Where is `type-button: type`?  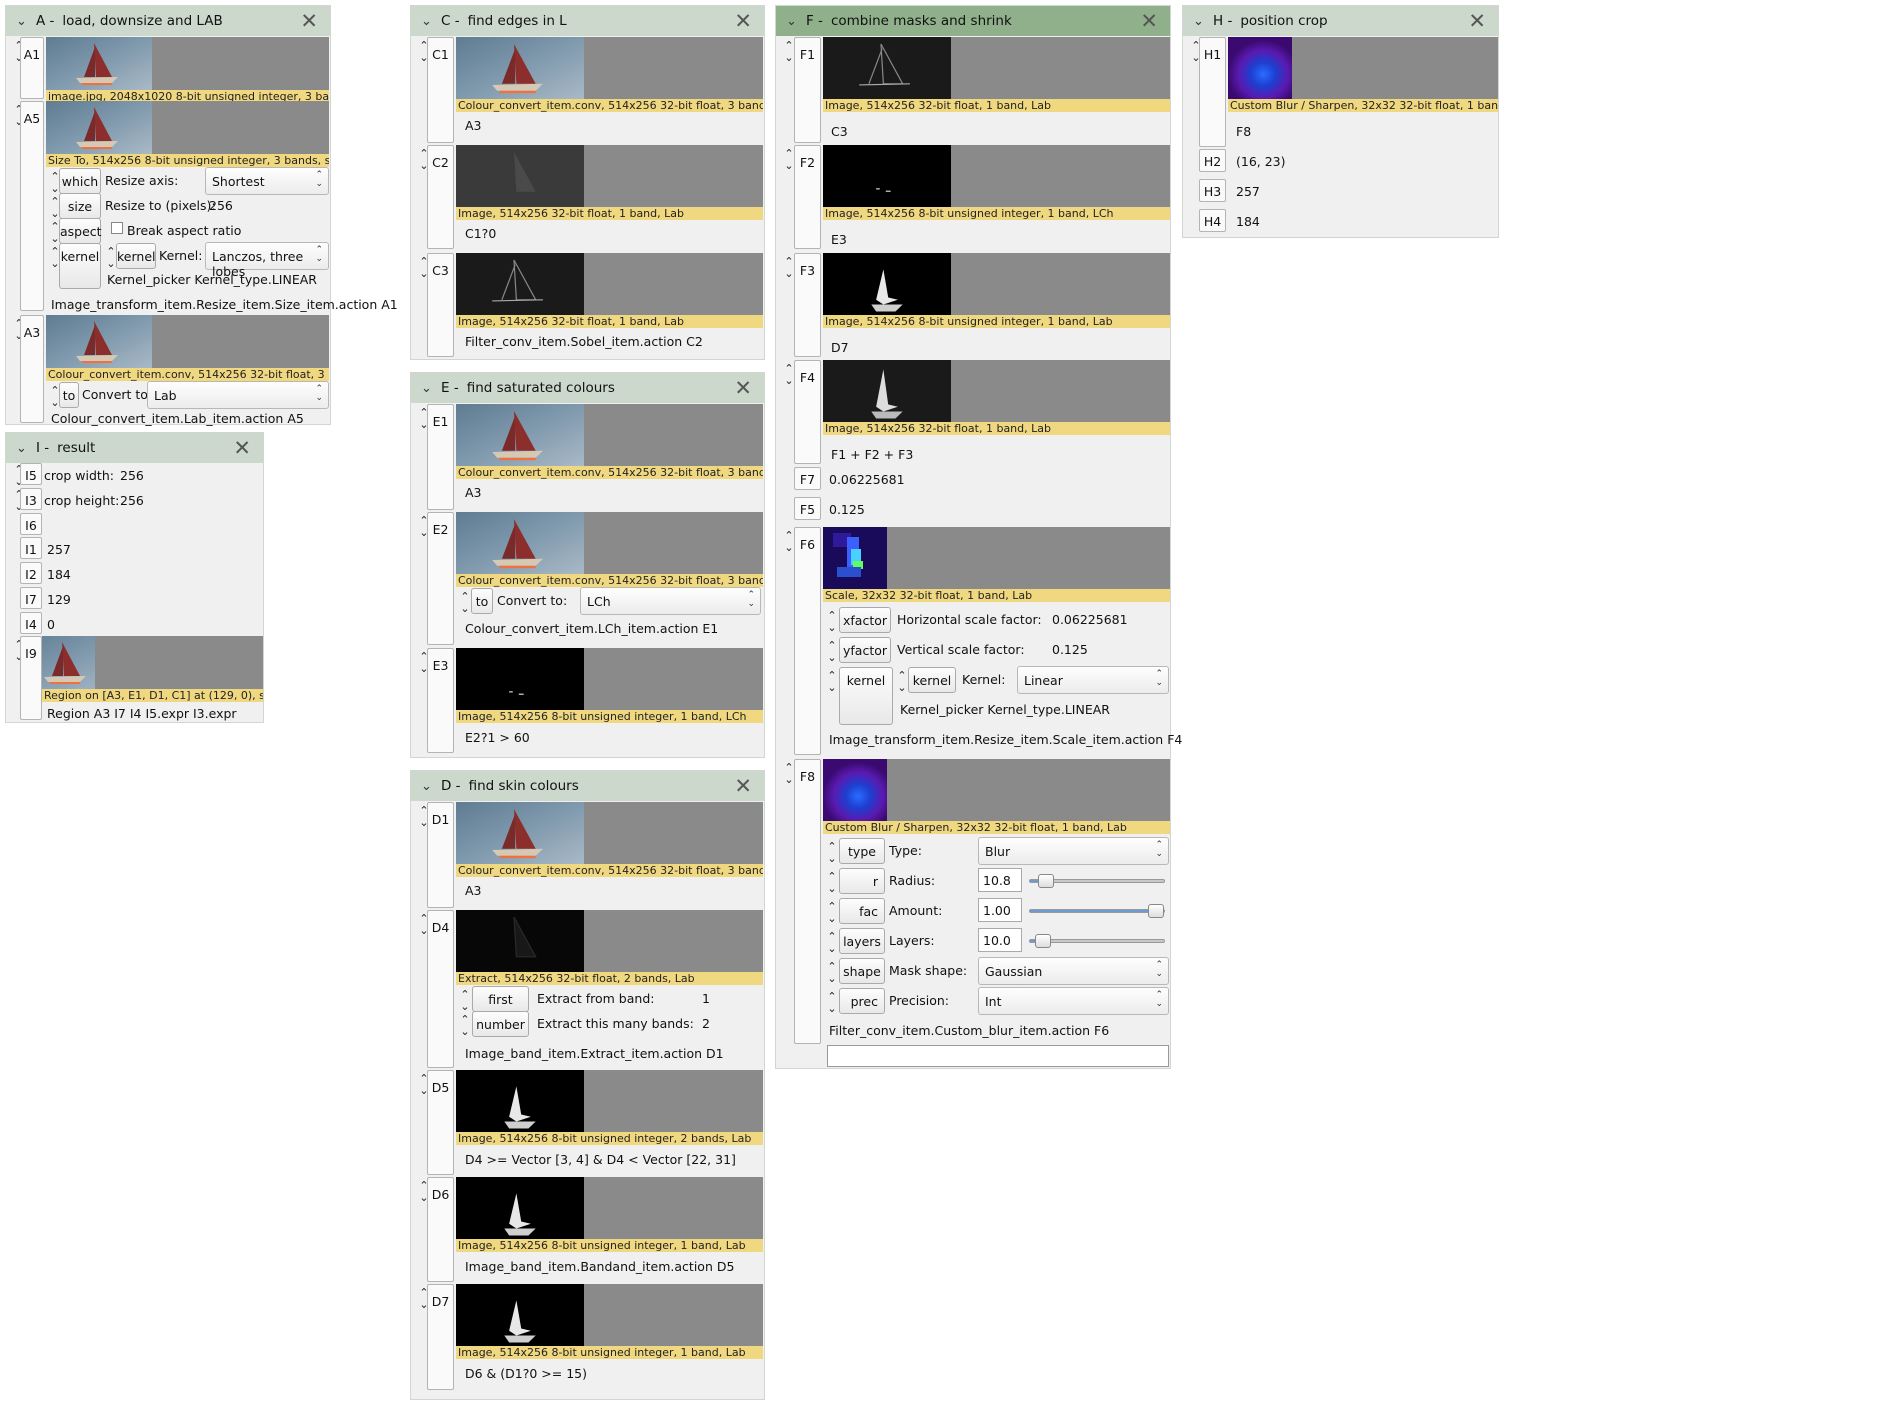
type-button: type is located at coordinates (862, 851).